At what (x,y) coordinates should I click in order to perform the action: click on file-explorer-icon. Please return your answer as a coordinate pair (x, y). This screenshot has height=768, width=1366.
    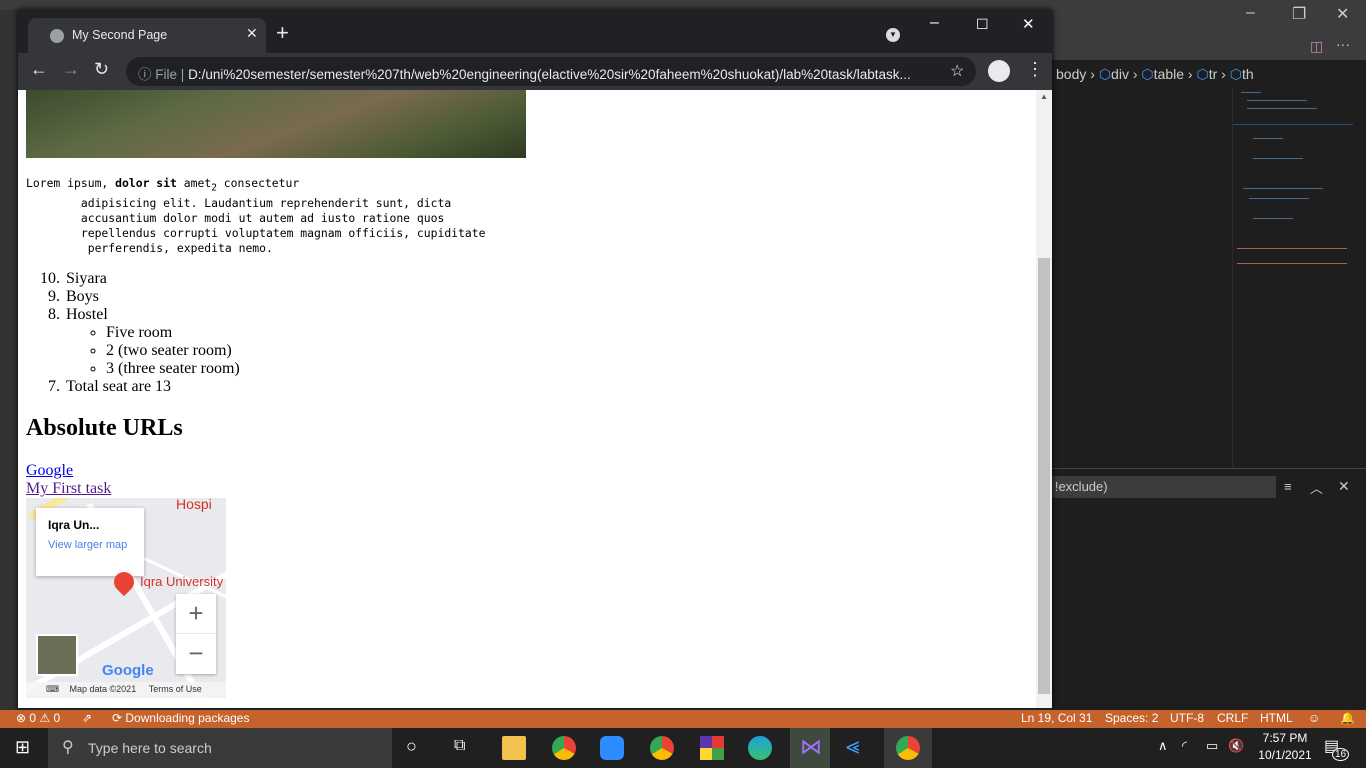
    Looking at the image, I should click on (514, 748).